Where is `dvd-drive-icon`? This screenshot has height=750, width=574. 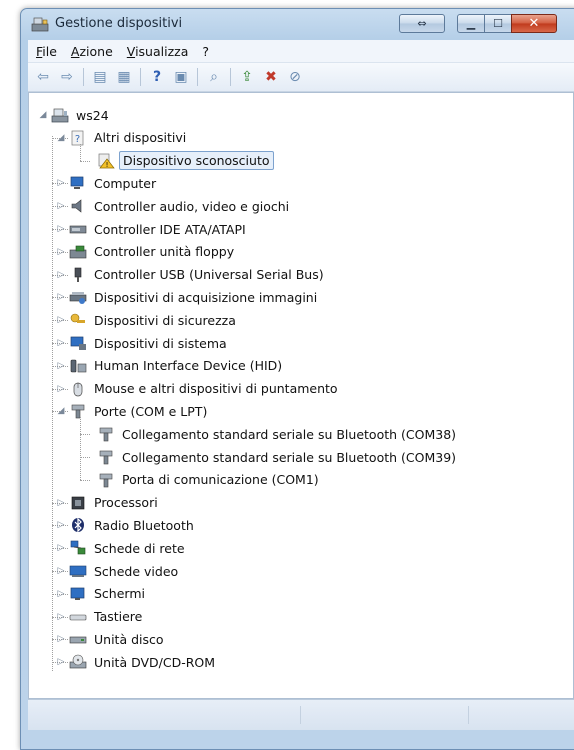
dvd-drive-icon is located at coordinates (78, 662).